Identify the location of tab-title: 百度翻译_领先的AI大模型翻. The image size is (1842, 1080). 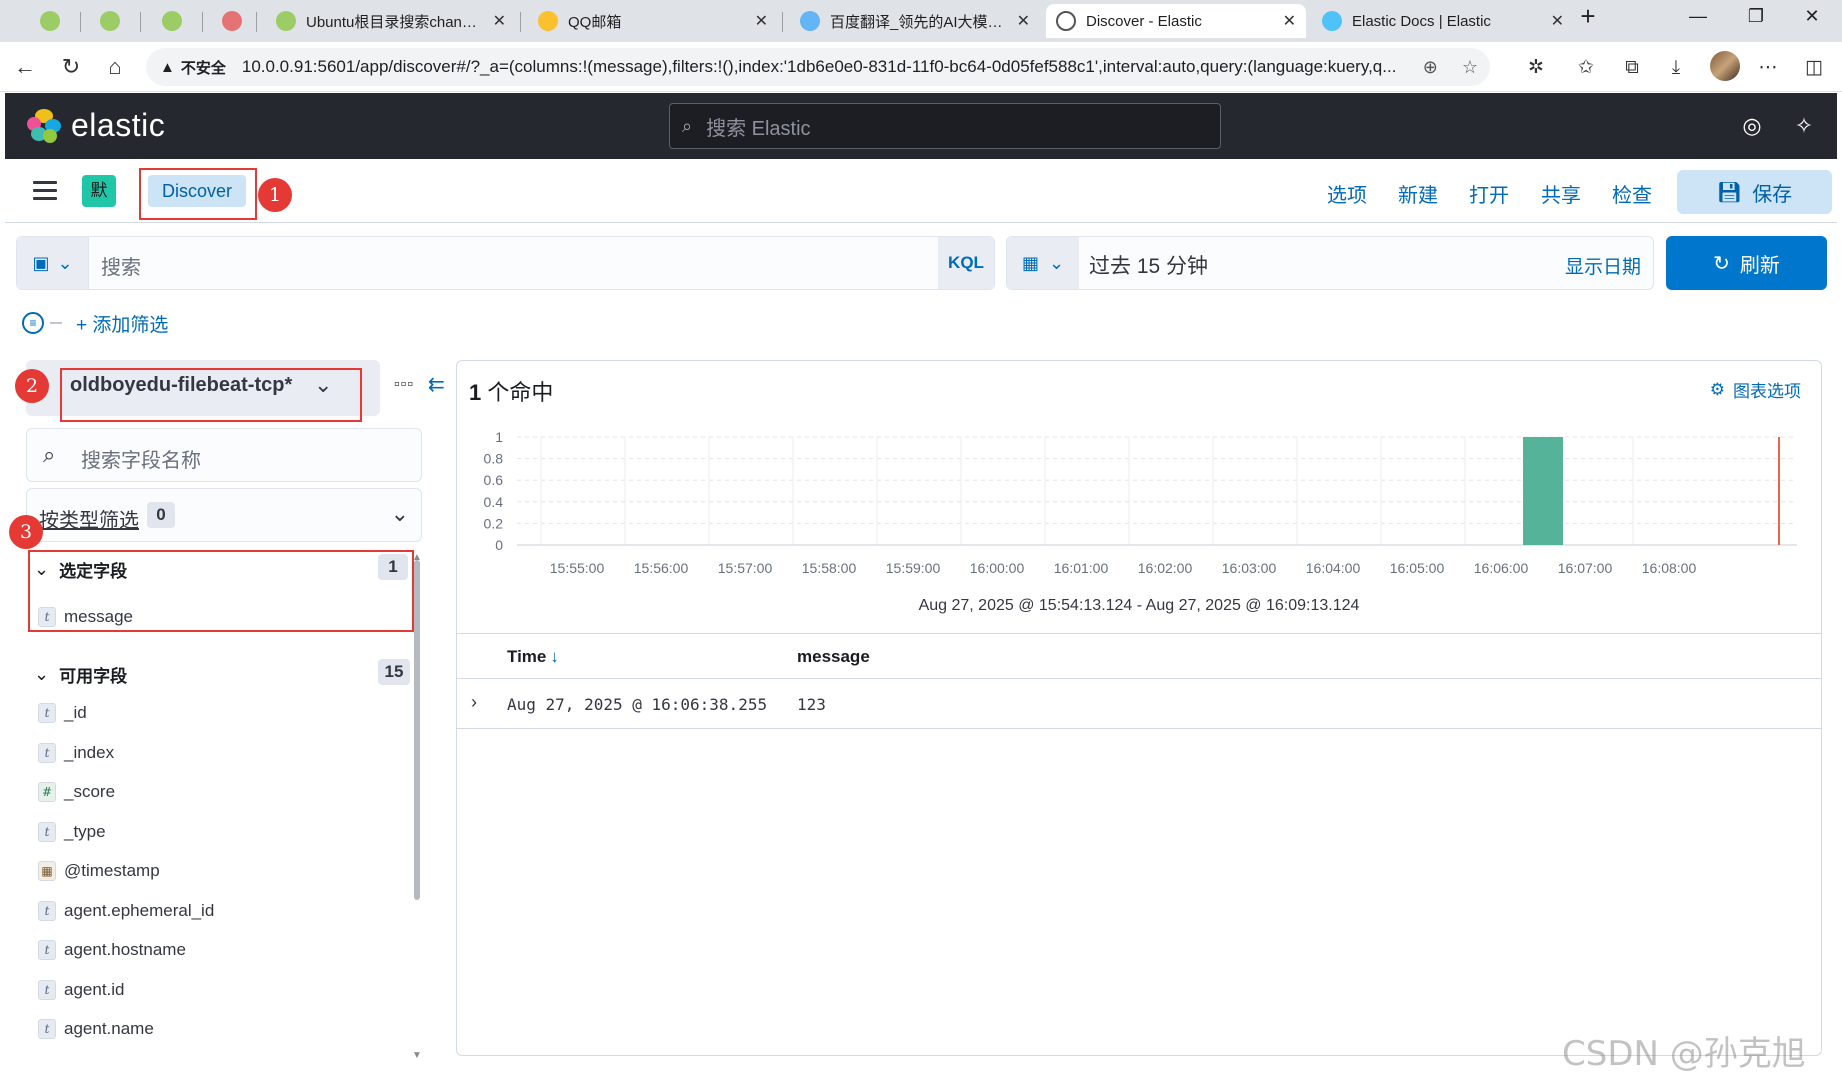
(919, 22).